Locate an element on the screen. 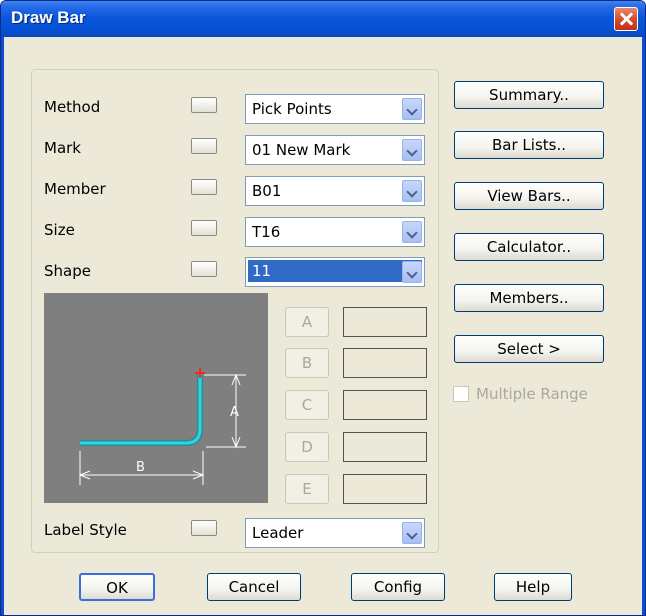  label-style-toggle-button is located at coordinates (204, 528).